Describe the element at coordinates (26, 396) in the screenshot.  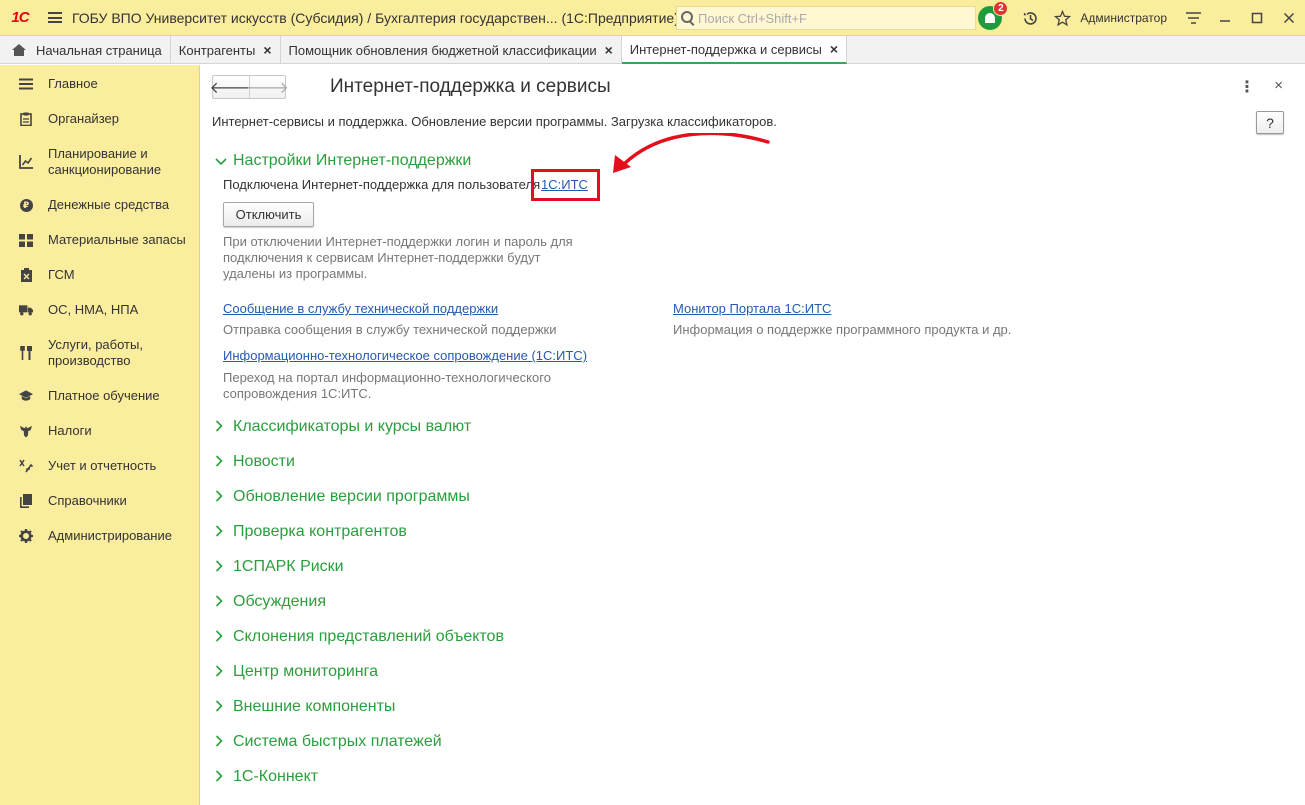
I see `graduation-cap-icon` at that location.